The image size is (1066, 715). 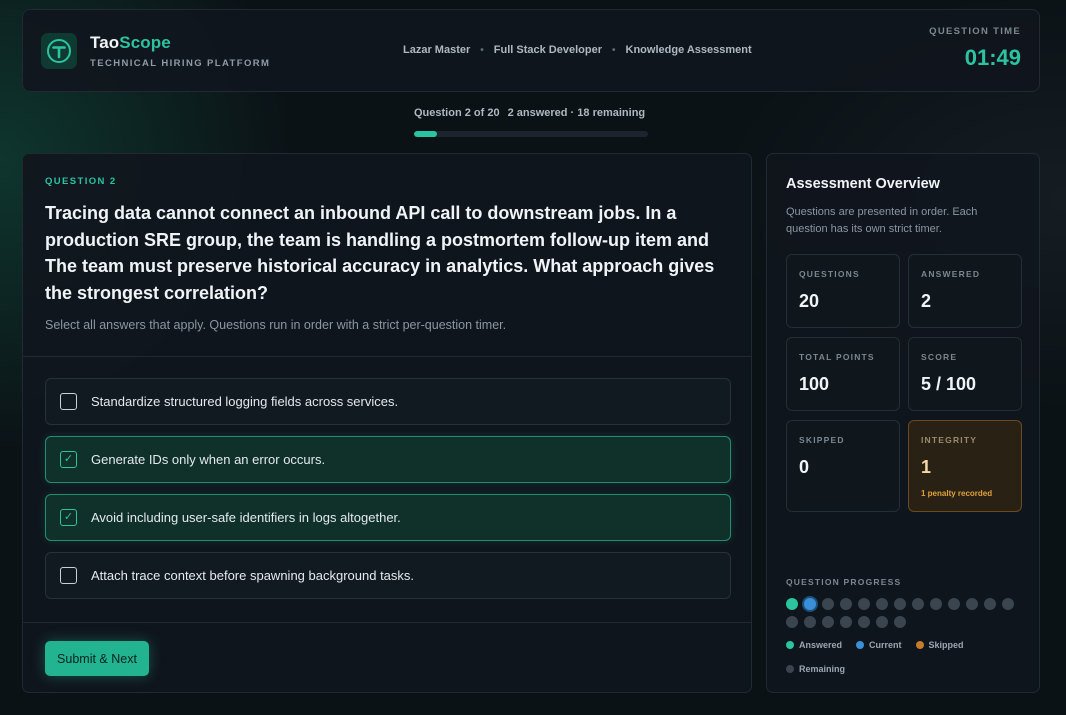 I want to click on timer-label: QUESTION TIME, so click(x=975, y=31).